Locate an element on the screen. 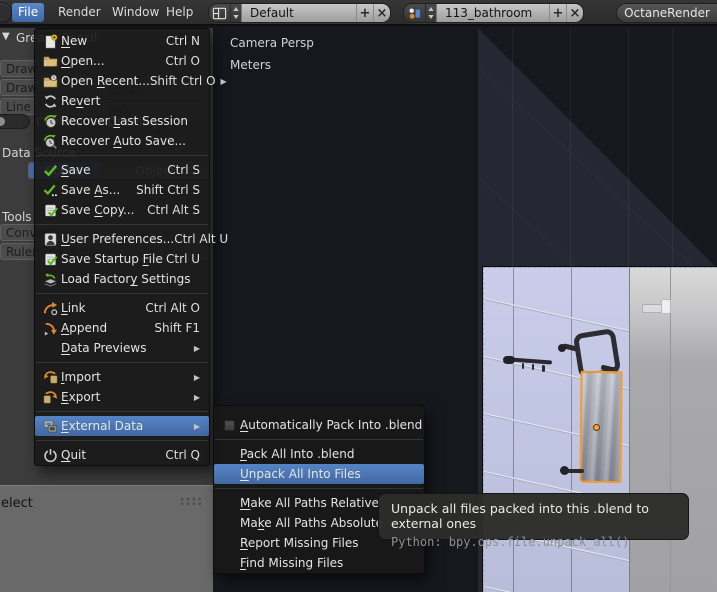  menu-item-label: Import is located at coordinates (81, 377).